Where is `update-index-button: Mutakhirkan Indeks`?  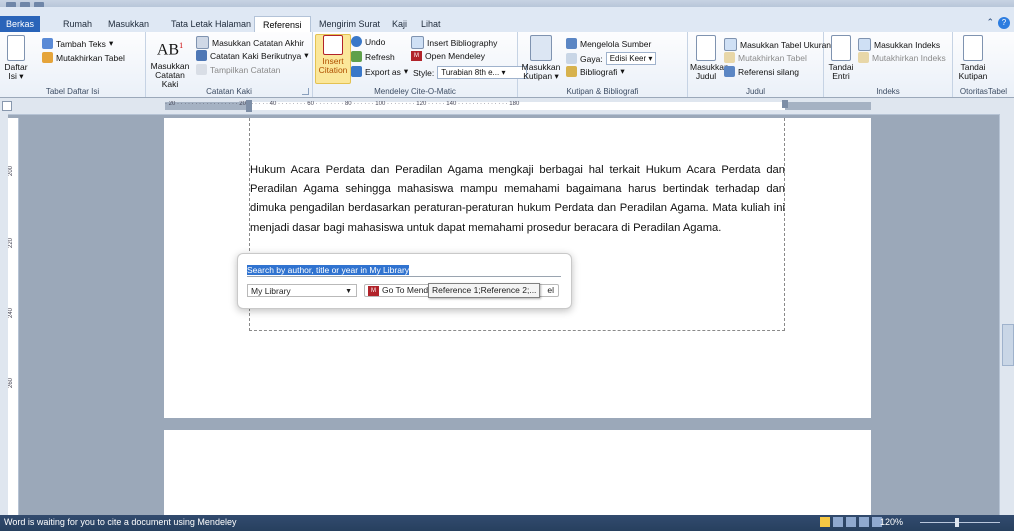
update-index-button: Mutakhirkan Indeks is located at coordinates (902, 57).